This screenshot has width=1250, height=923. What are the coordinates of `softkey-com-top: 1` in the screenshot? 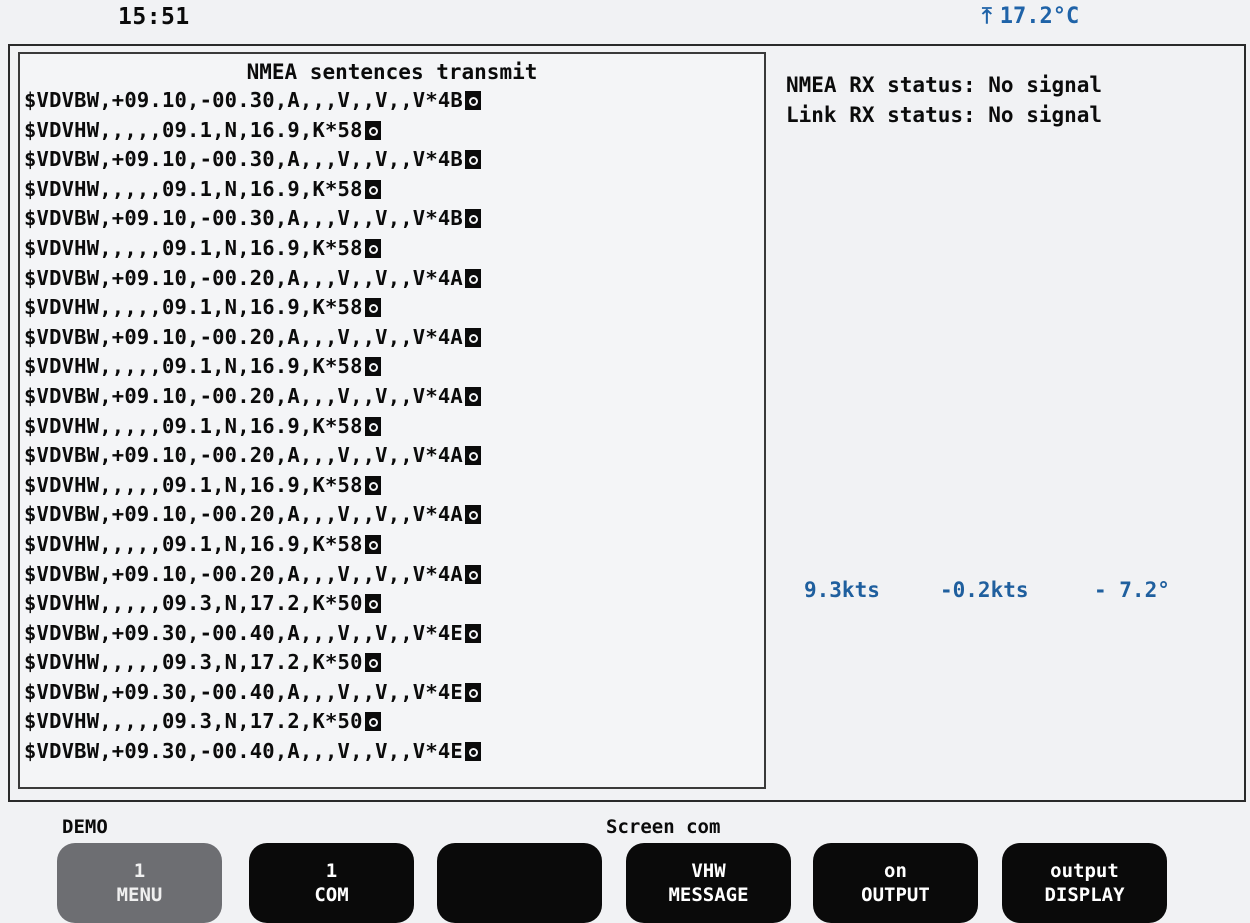 It's located at (331, 871).